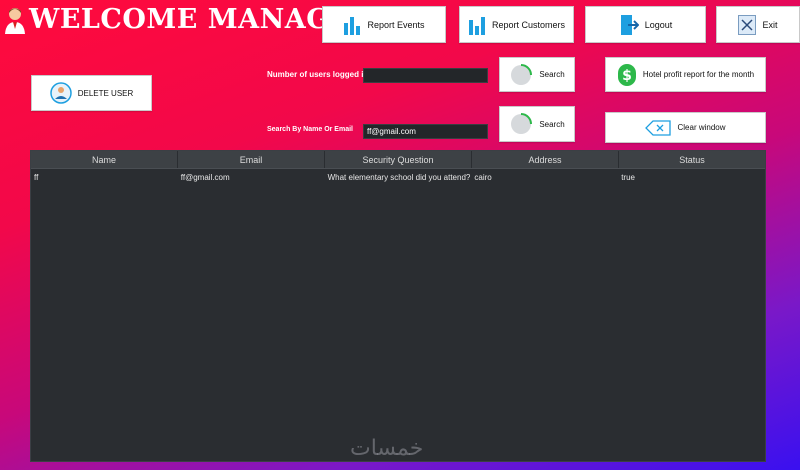  What do you see at coordinates (629, 24) in the screenshot?
I see `logout-icon` at bounding box center [629, 24].